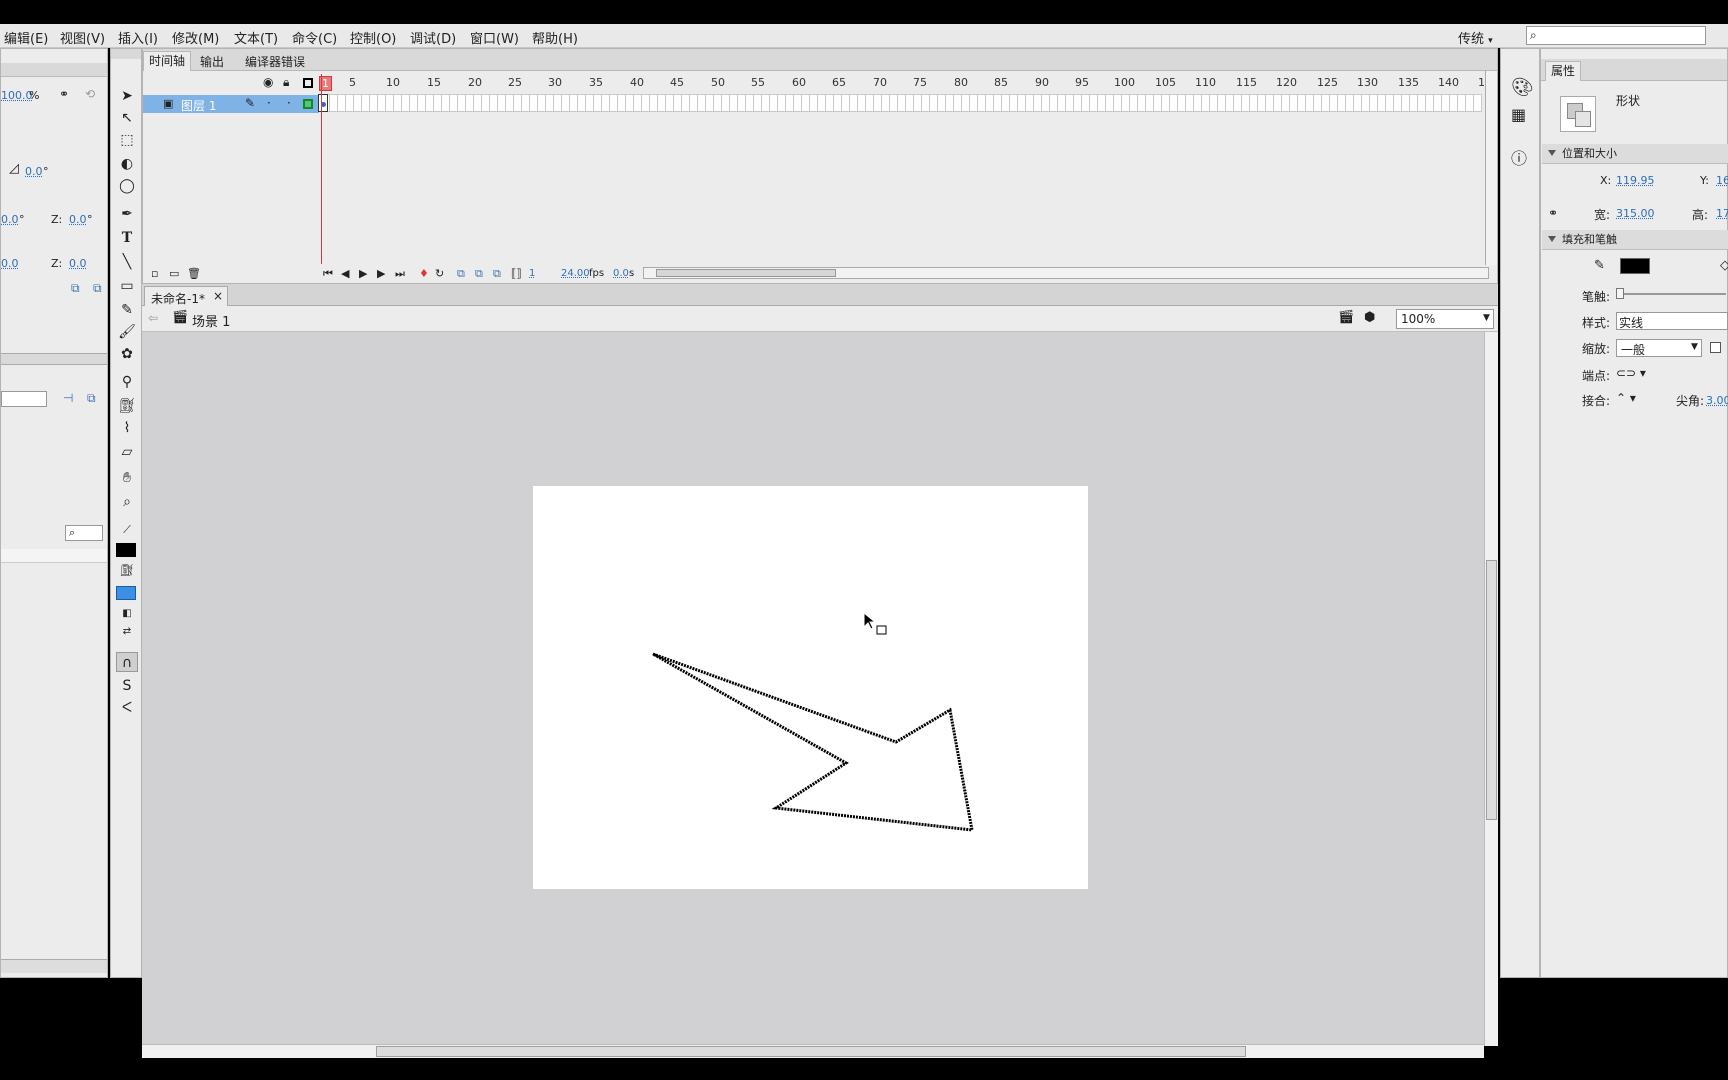  What do you see at coordinates (1659, 348) in the screenshot?
I see `scale-select: 一般 ▼` at bounding box center [1659, 348].